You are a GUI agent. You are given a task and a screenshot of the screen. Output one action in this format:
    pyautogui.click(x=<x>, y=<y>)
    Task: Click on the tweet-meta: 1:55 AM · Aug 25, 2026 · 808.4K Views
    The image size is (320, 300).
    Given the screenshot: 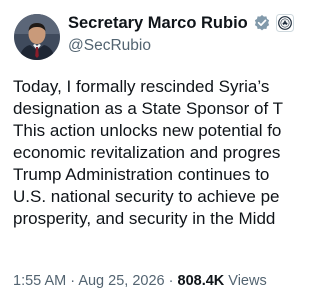 What is the action you would take?
    pyautogui.click(x=140, y=281)
    